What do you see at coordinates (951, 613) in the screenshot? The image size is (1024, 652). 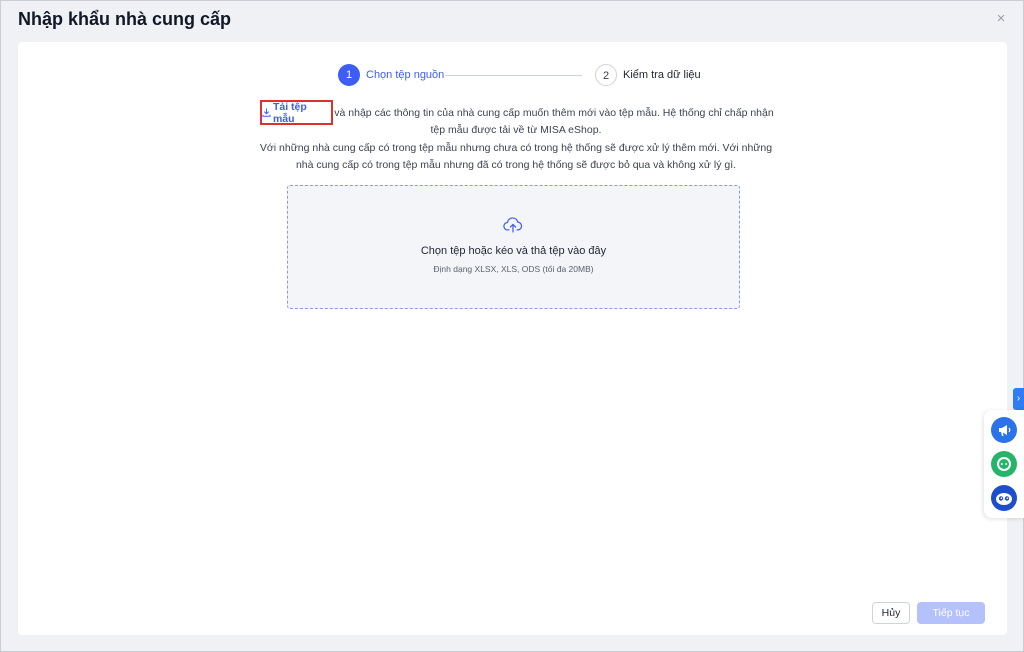 I see `continue-button: Tiếp tục` at bounding box center [951, 613].